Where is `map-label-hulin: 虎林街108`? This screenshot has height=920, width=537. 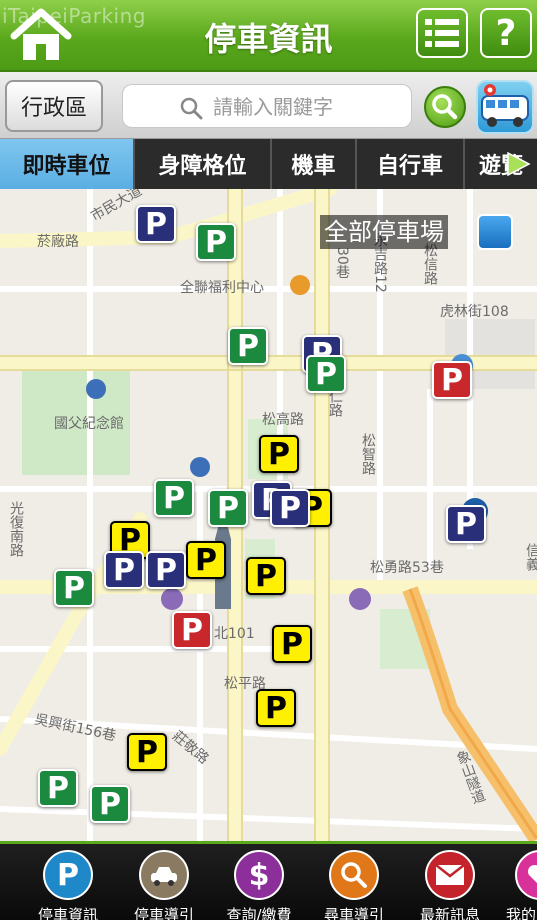
map-label-hulin: 虎林街108 is located at coordinates (474, 312).